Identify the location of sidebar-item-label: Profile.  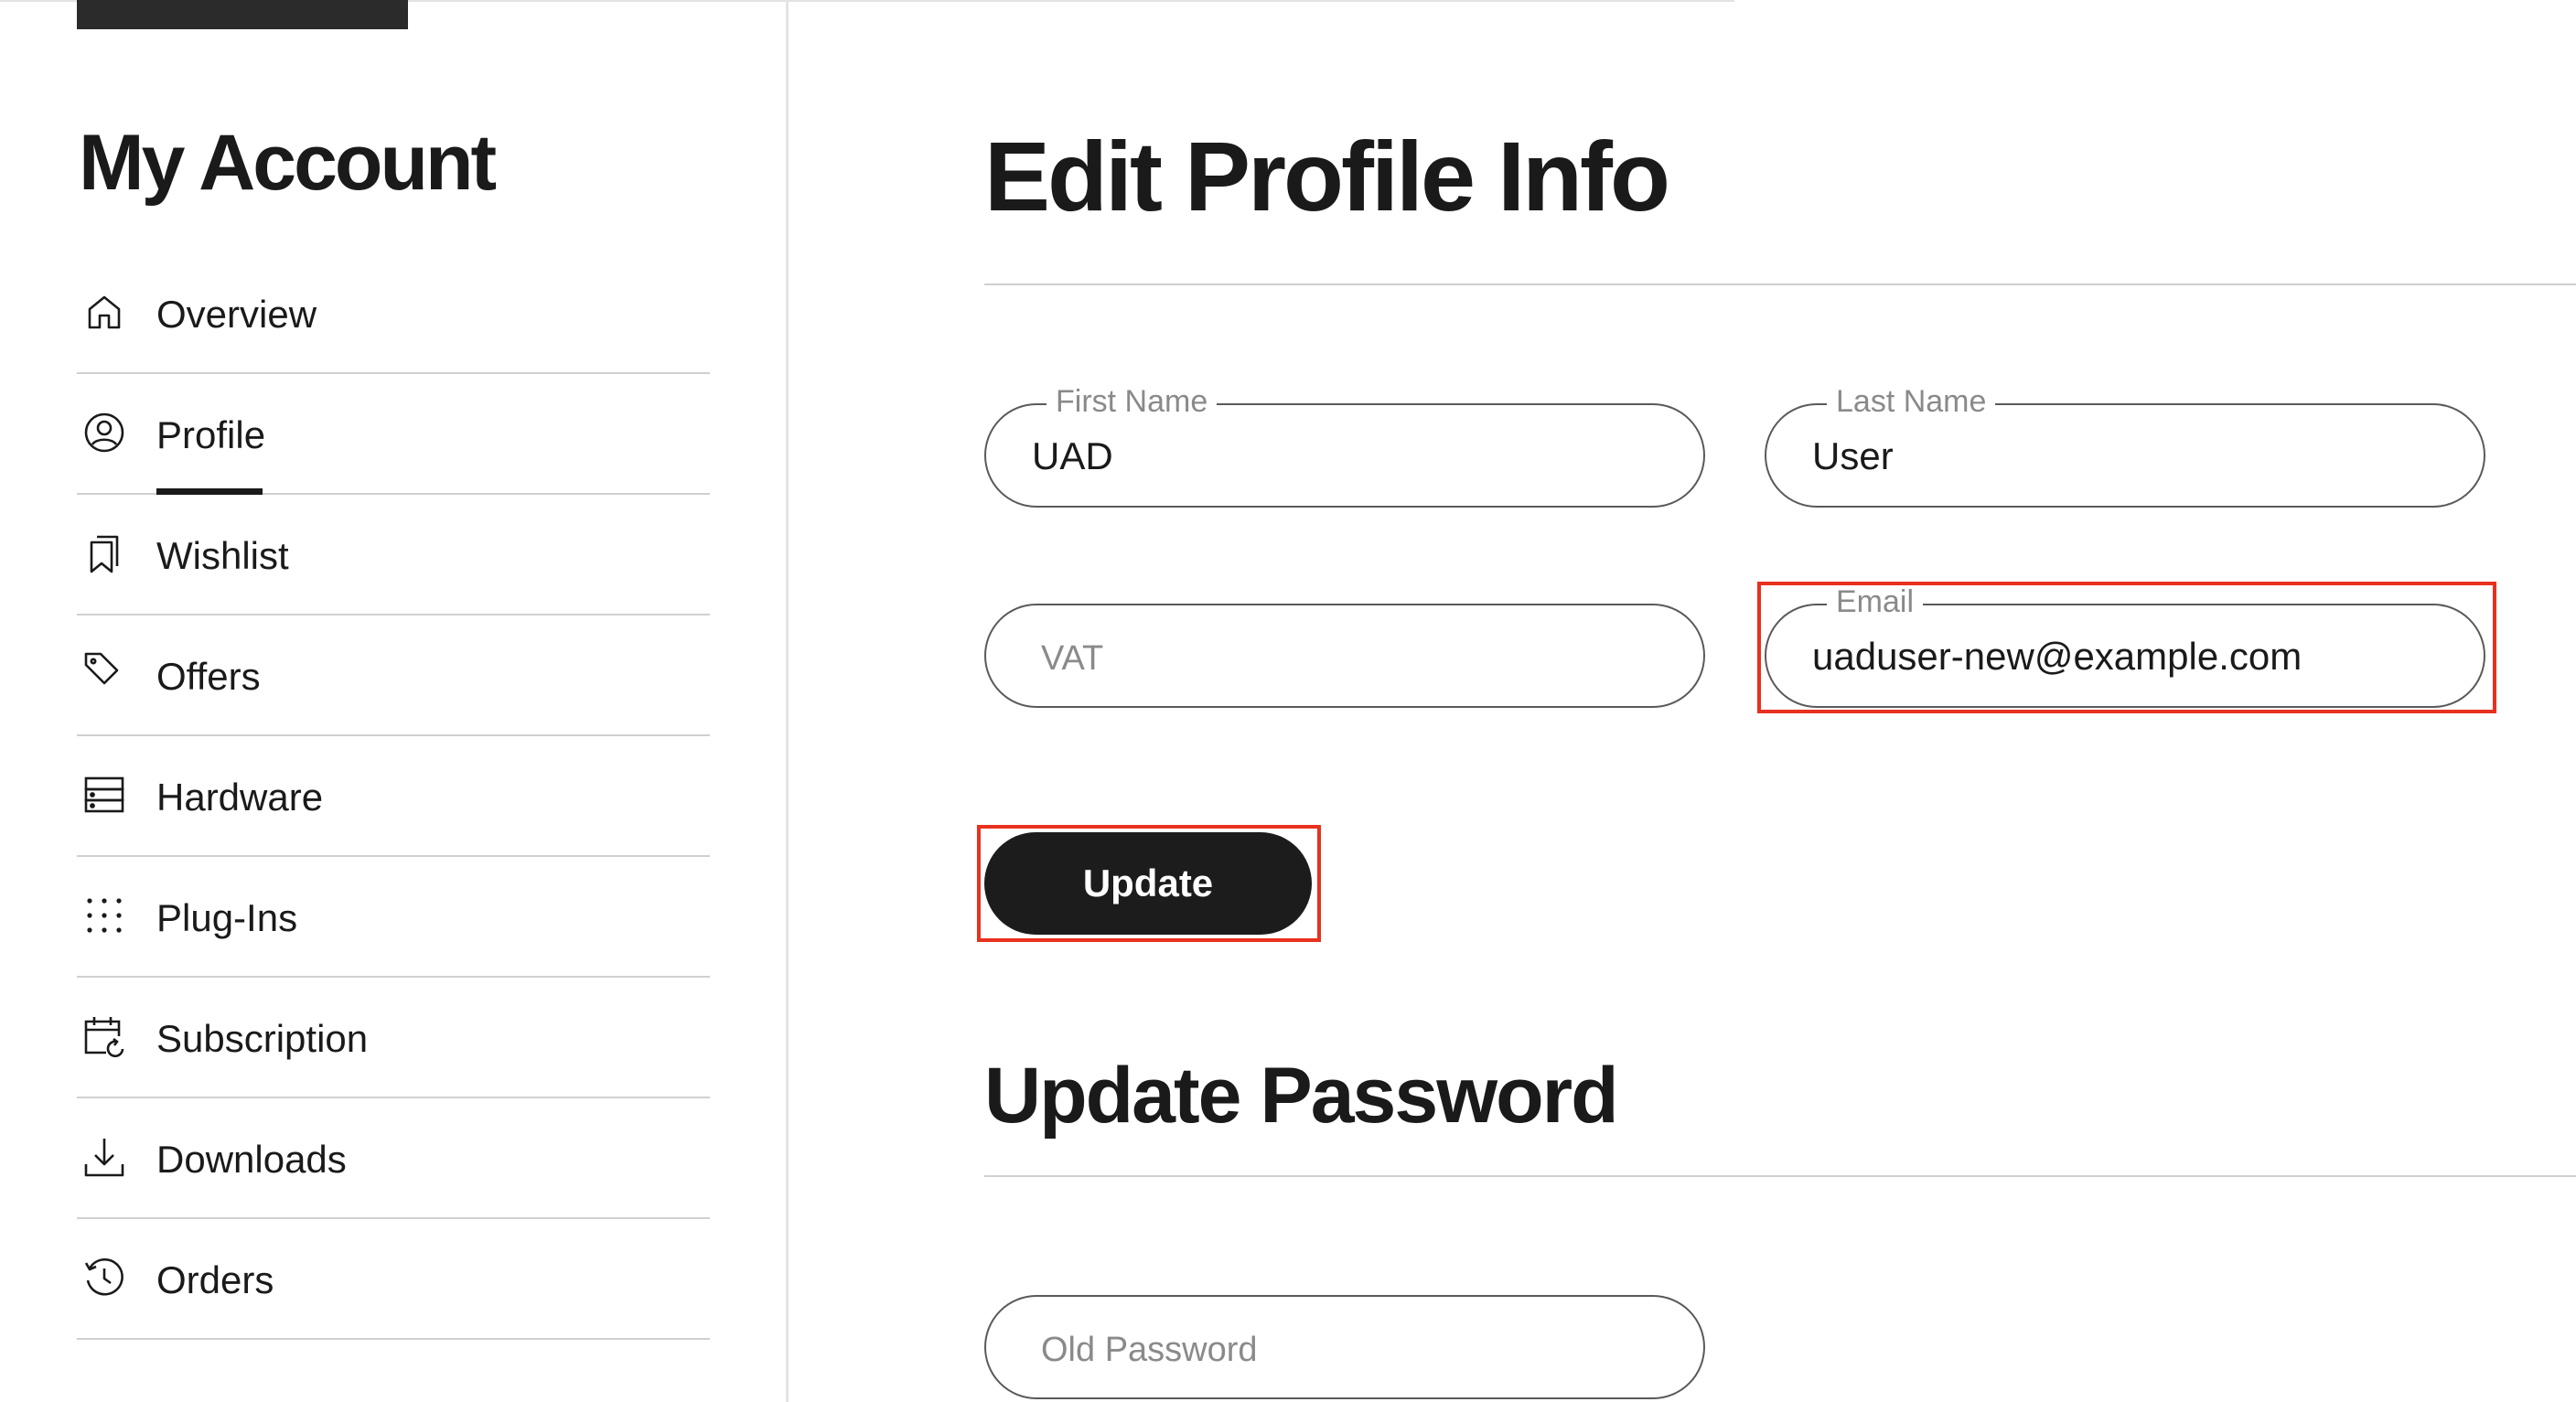
(211, 434).